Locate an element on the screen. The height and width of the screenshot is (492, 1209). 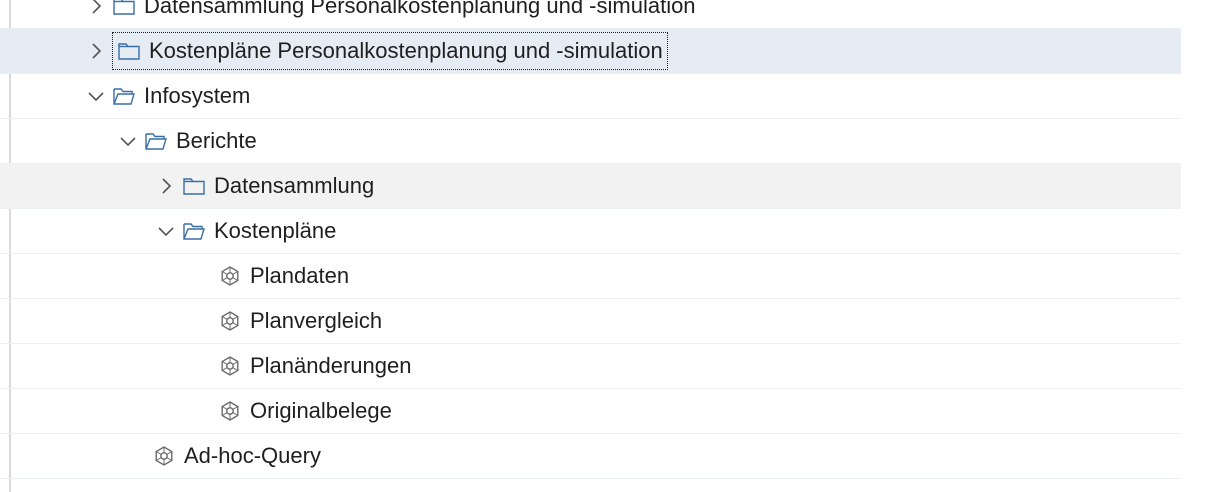
tree-item-label: Originalbelege is located at coordinates (321, 410).